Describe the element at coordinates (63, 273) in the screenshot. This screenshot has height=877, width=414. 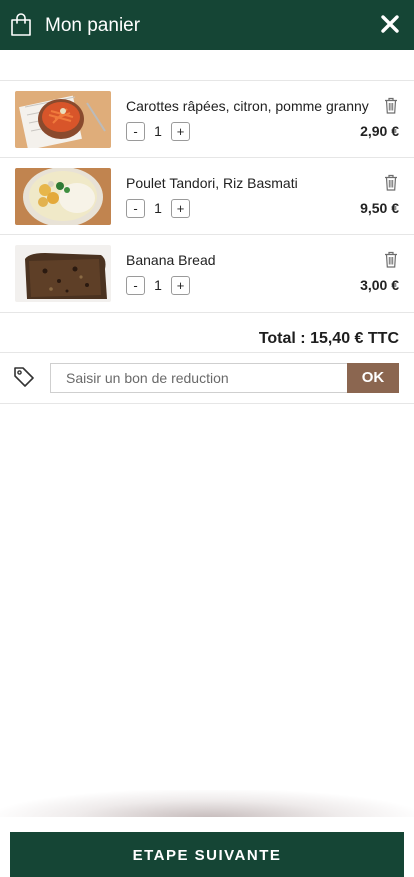
I see `product-image-banana-bread` at that location.